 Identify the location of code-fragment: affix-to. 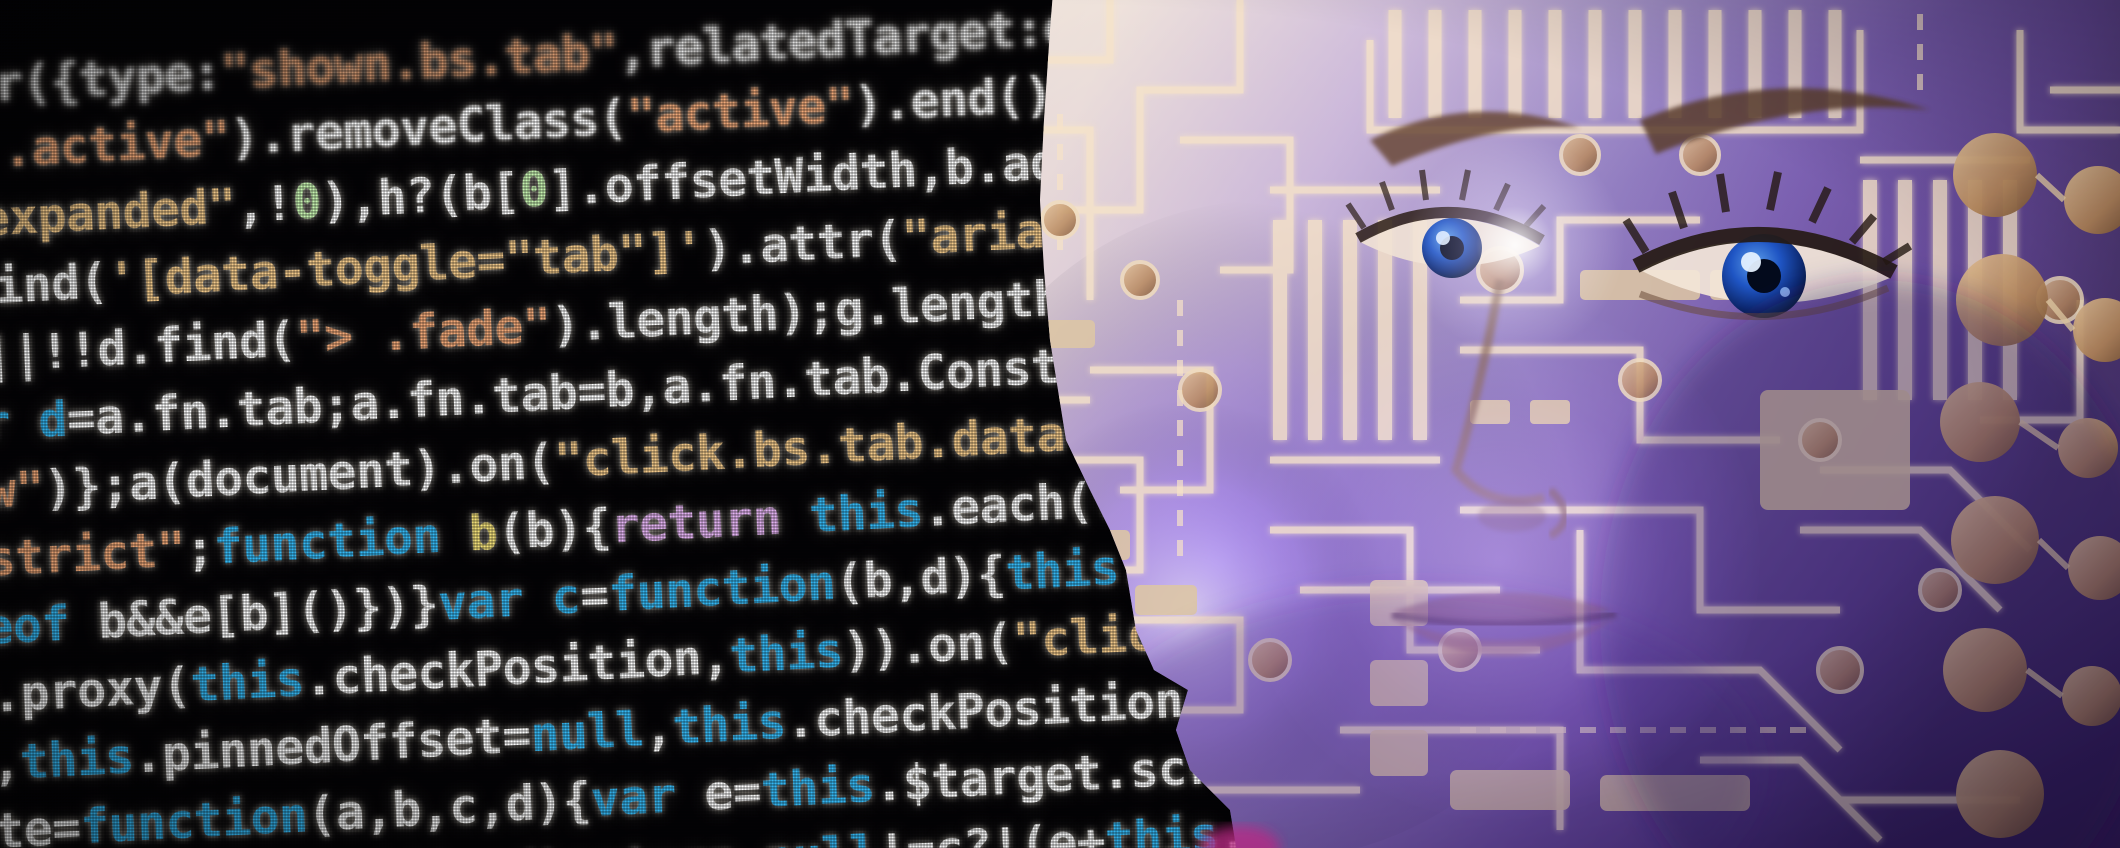
(1998, 654).